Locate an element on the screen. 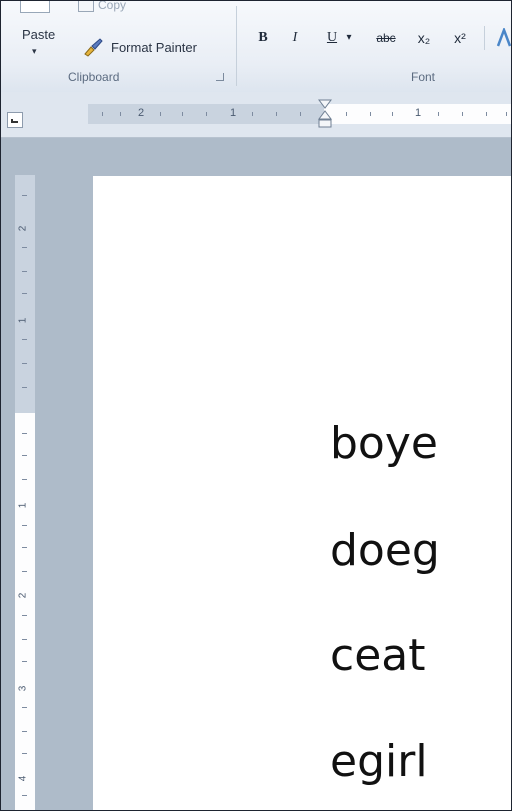 This screenshot has height=811, width=512. bold-button: B is located at coordinates (263, 38).